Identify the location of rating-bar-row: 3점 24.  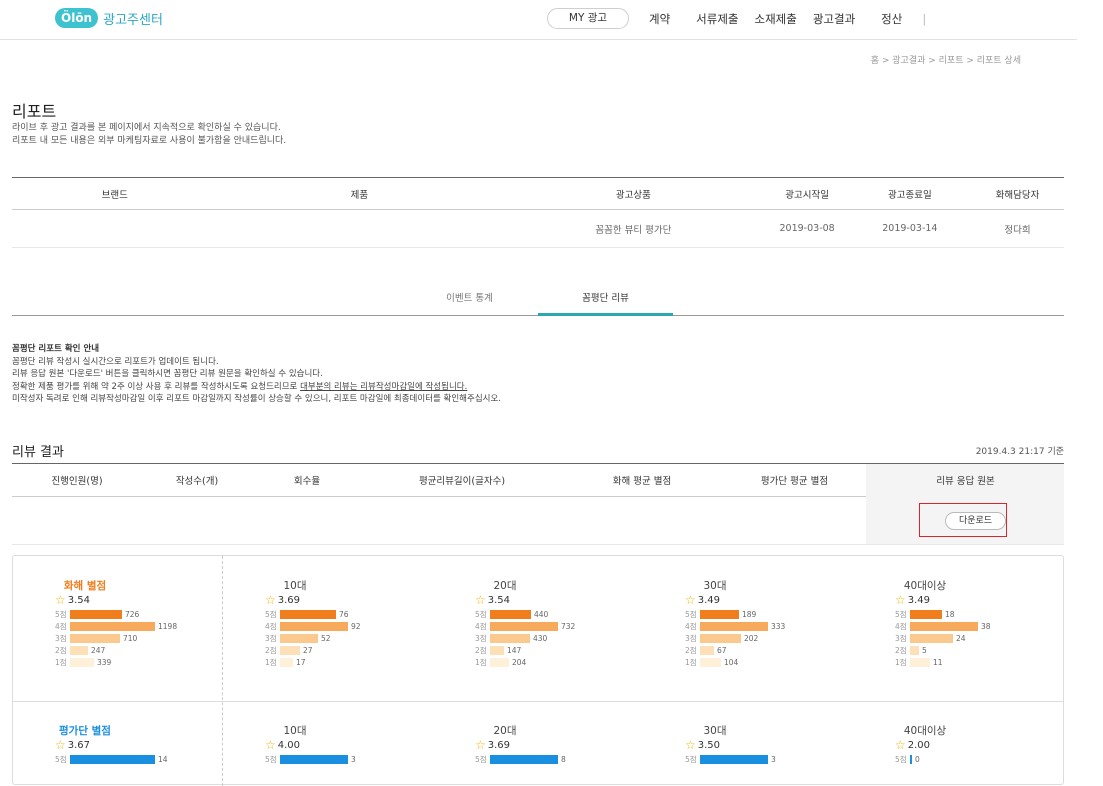
(943, 638).